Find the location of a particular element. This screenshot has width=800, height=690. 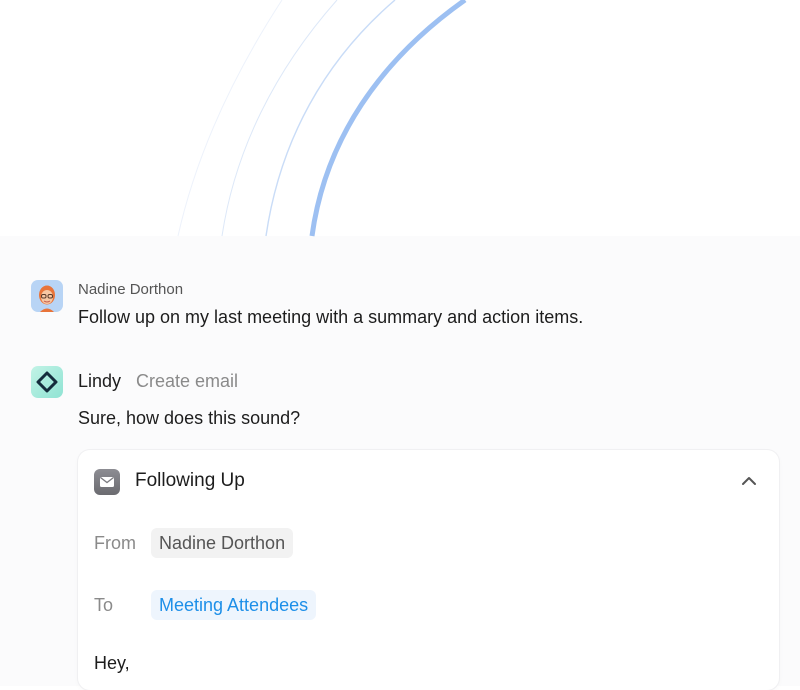

from-chip: Nadine Dorthon is located at coordinates (222, 543).